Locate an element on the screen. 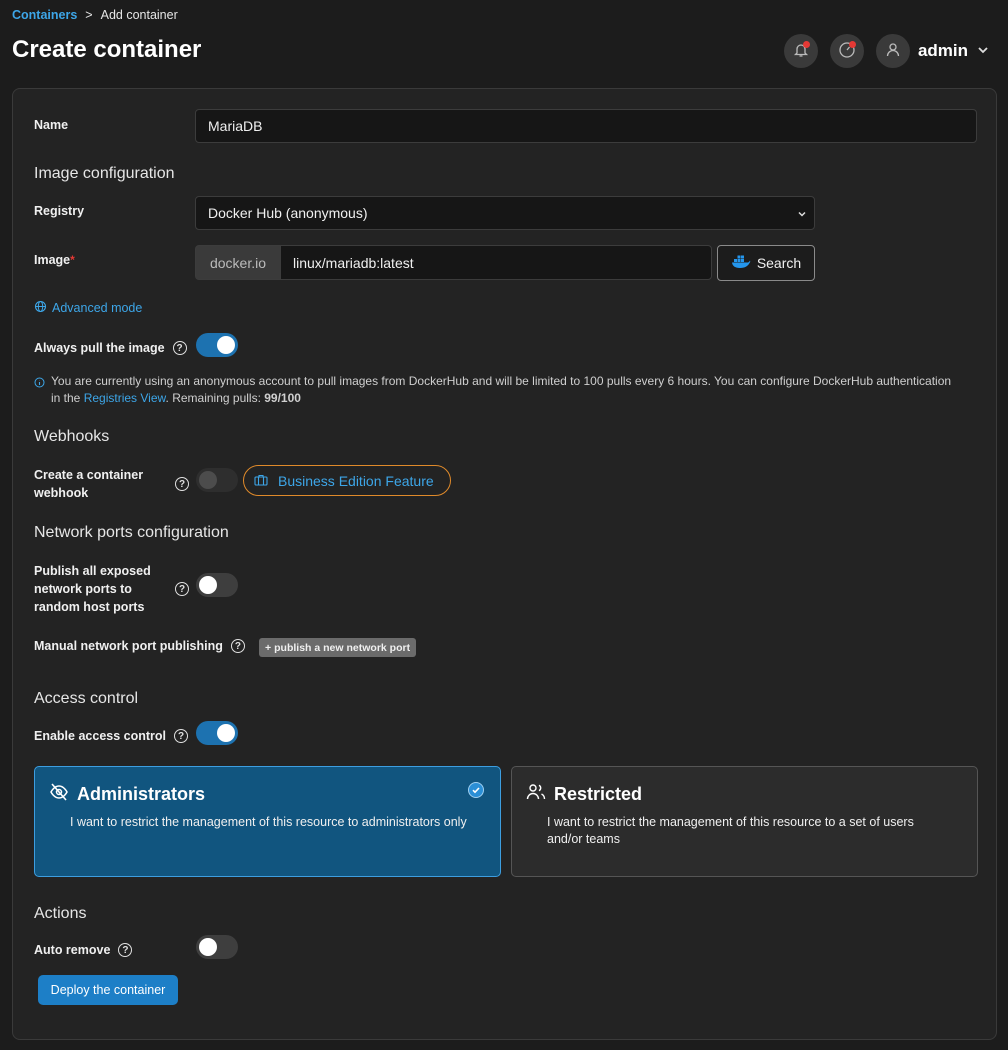  avatar is located at coordinates (892, 51).